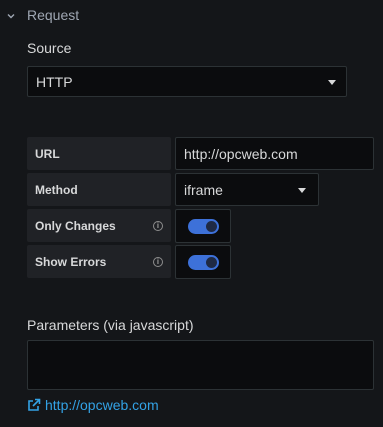 This screenshot has width=383, height=427. I want to click on only-changes-toggle, so click(203, 226).